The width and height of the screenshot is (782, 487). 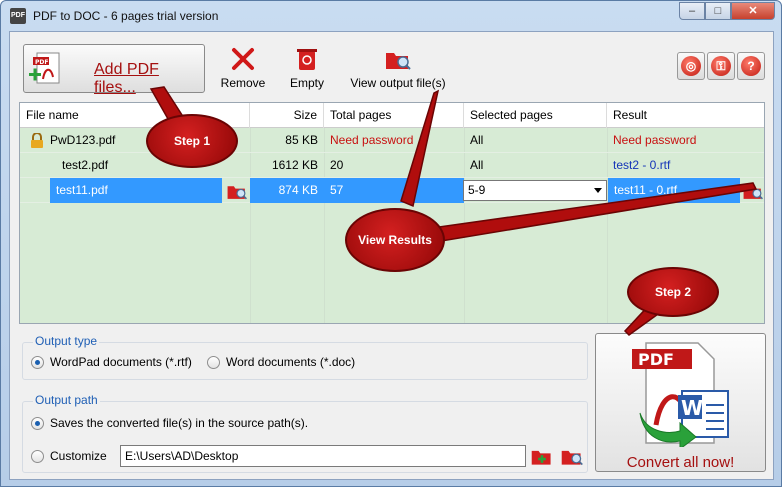 I want to click on view-results-callout: View Results, so click(x=395, y=240).